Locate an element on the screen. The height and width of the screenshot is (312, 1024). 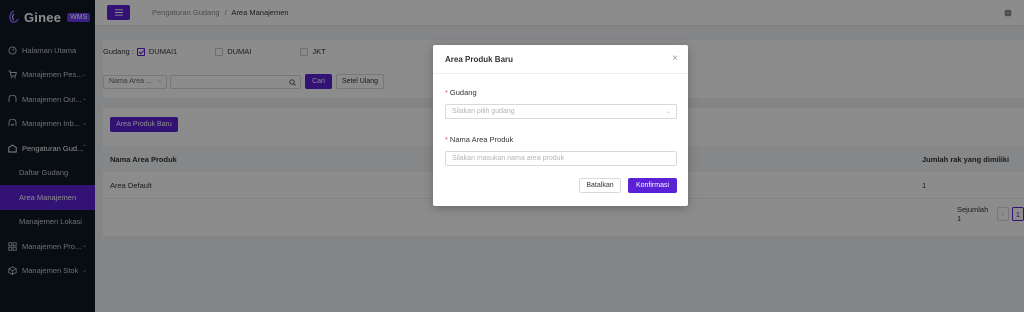
area-name-field-label: * Nama Area Produk is located at coordinates (479, 139).